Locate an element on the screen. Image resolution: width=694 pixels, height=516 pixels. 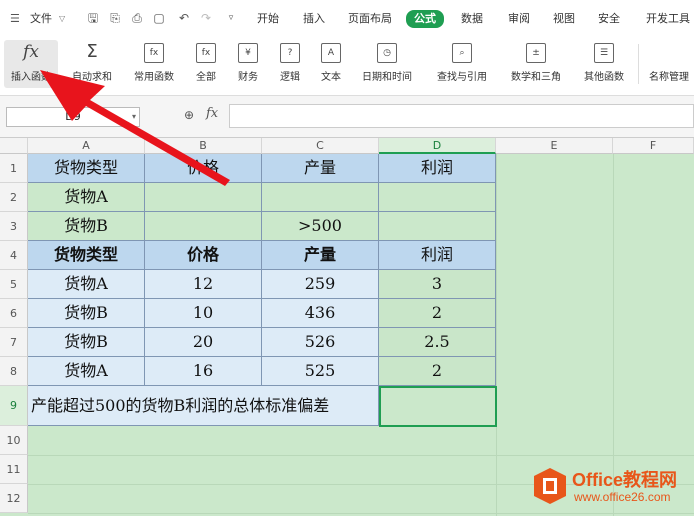
cell-d8: 2 is located at coordinates (437, 371).